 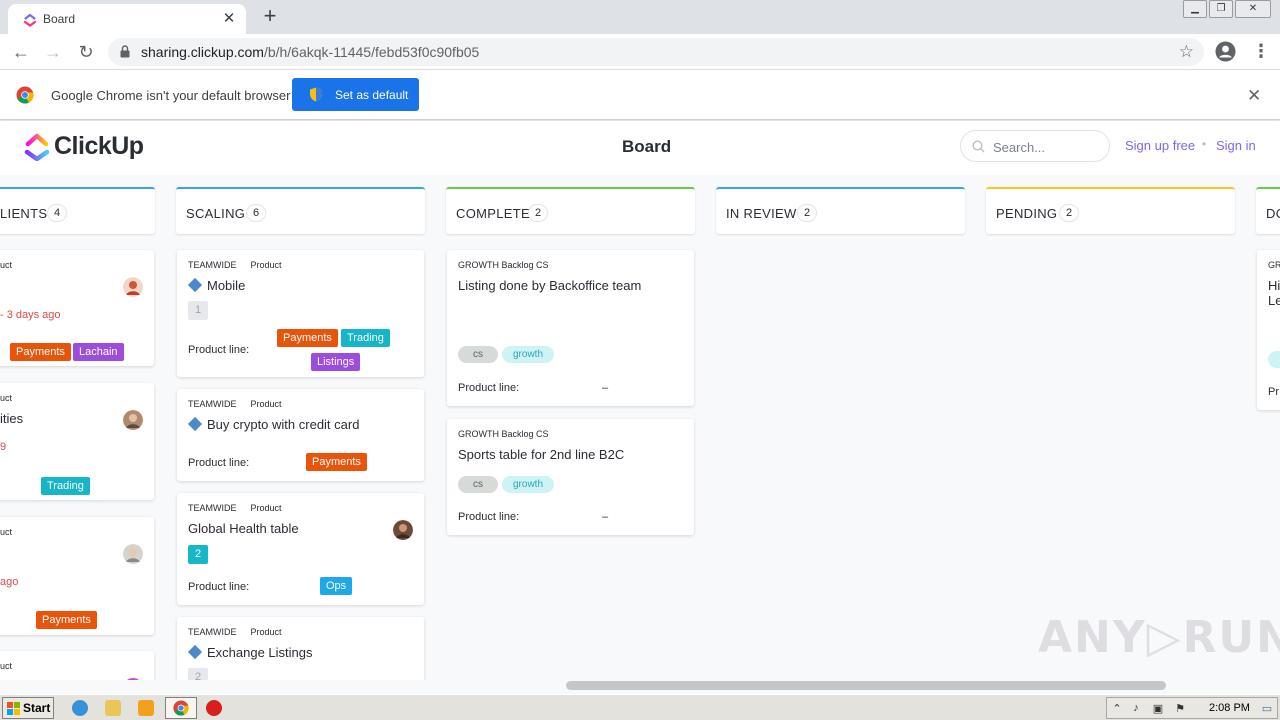 What do you see at coordinates (229, 19) in the screenshot?
I see `tab-close-icon: ✕` at bounding box center [229, 19].